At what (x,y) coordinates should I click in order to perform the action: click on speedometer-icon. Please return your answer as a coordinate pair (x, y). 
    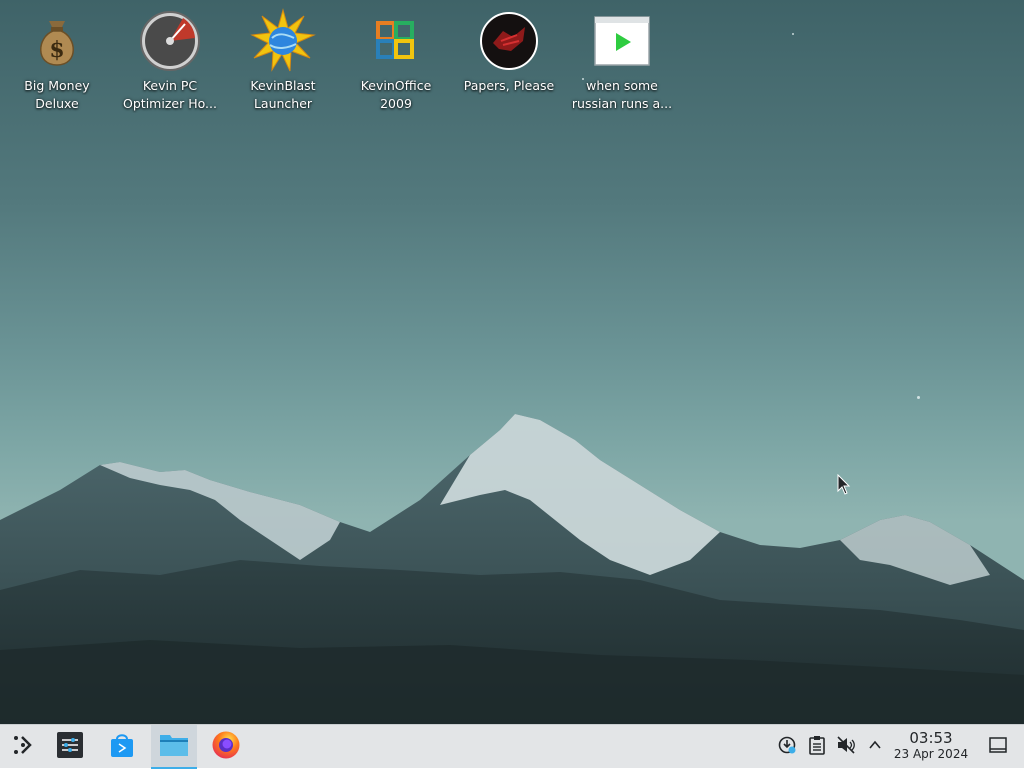
    Looking at the image, I should click on (170, 41).